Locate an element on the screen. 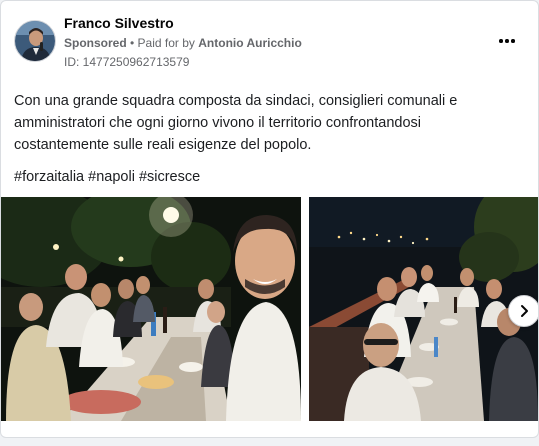  paid-for-prefix: Paid for by is located at coordinates (168, 43).